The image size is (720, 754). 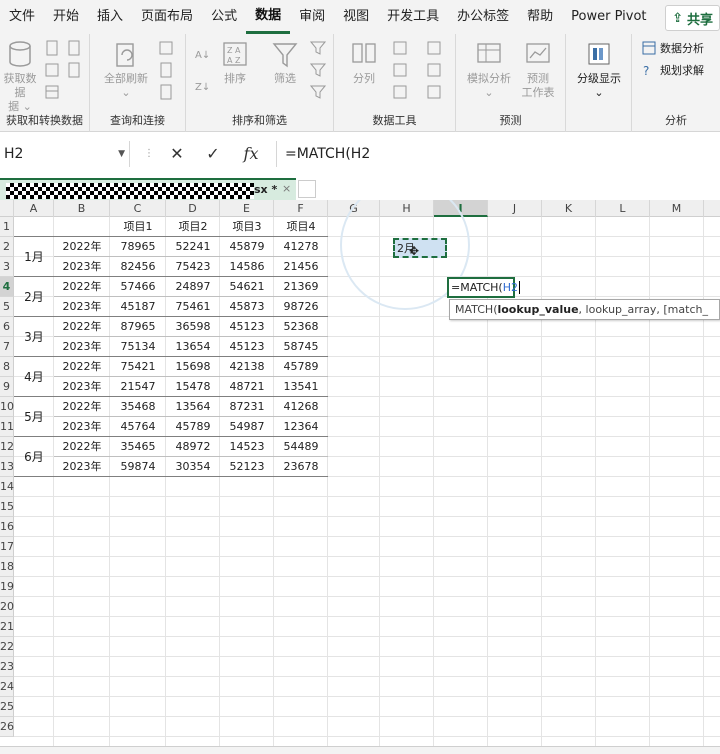 What do you see at coordinates (307, 189) in the screenshot?
I see `new-tab-button` at bounding box center [307, 189].